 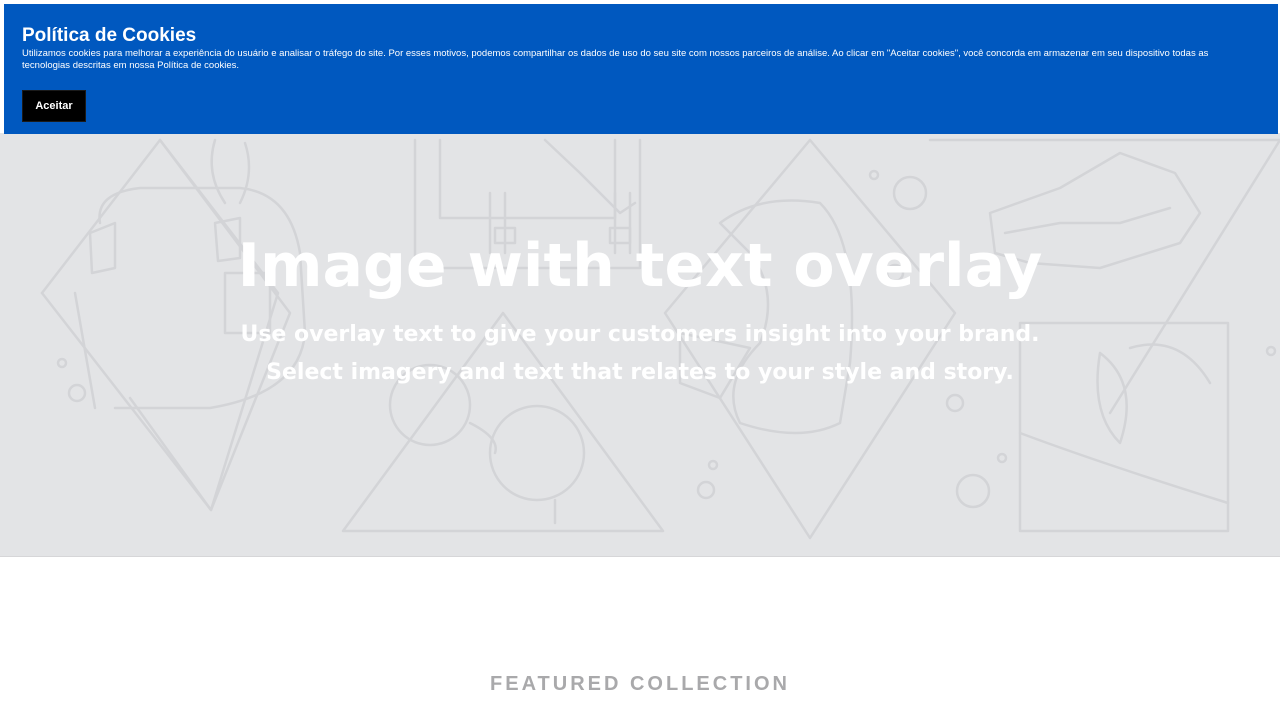 I want to click on accept-cookies-button: Aceitar, so click(x=54, y=106).